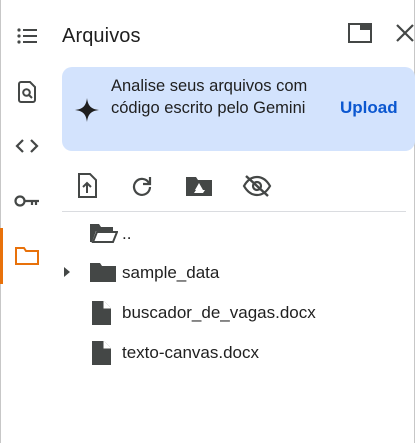 This screenshot has height=443, width=415. I want to click on open-in-tab-icon, so click(360, 33).